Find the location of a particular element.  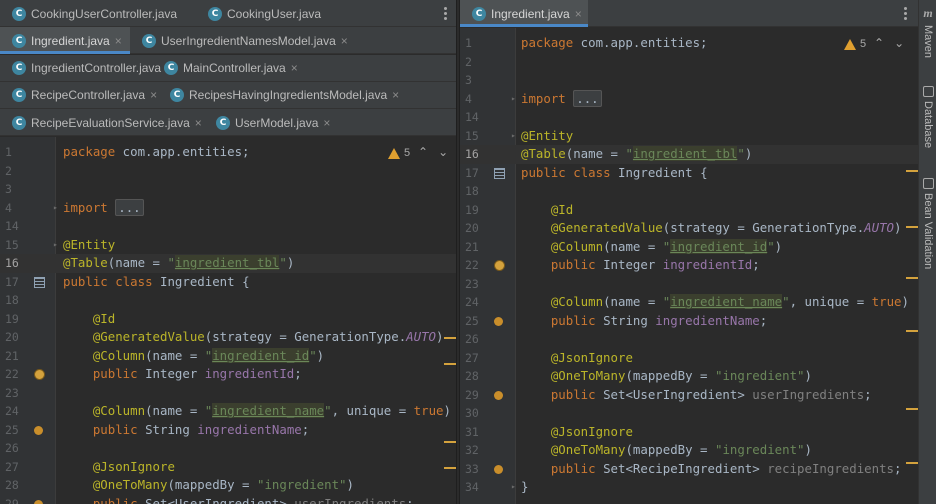

editor-tab: C RecipesHavingIngredientsModel.java × is located at coordinates (278, 95).